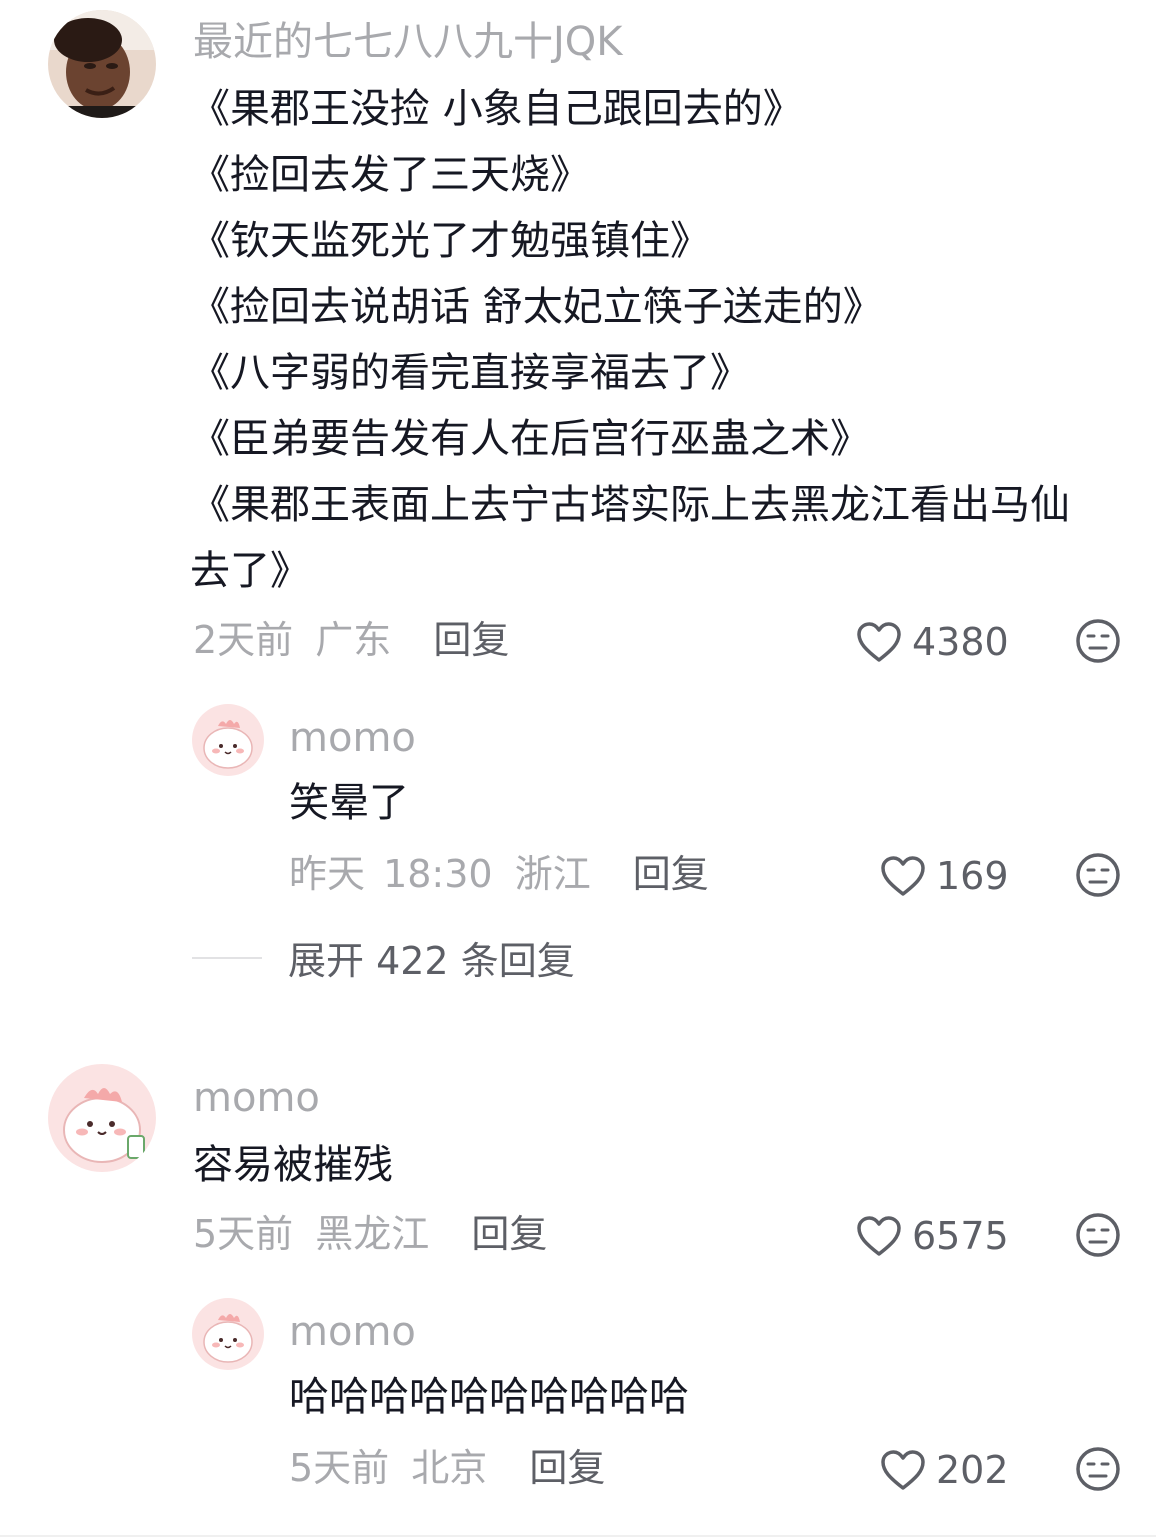 The image size is (1156, 1537). What do you see at coordinates (552, 874) in the screenshot?
I see `reply-location: 浙江` at bounding box center [552, 874].